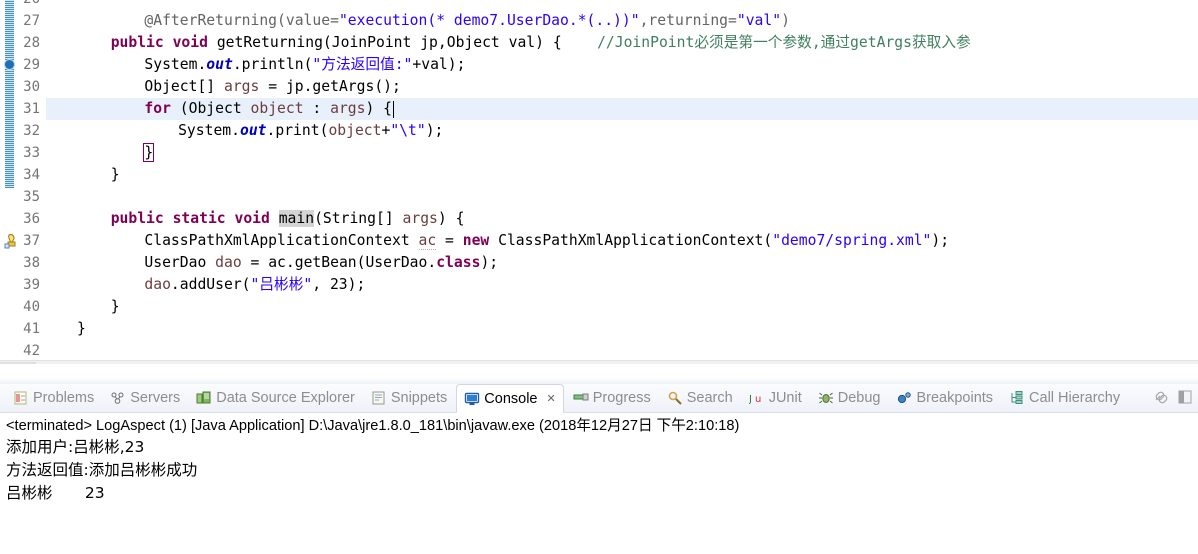  Describe the element at coordinates (184, 86) in the screenshot. I see `code-token: Object[]` at that location.